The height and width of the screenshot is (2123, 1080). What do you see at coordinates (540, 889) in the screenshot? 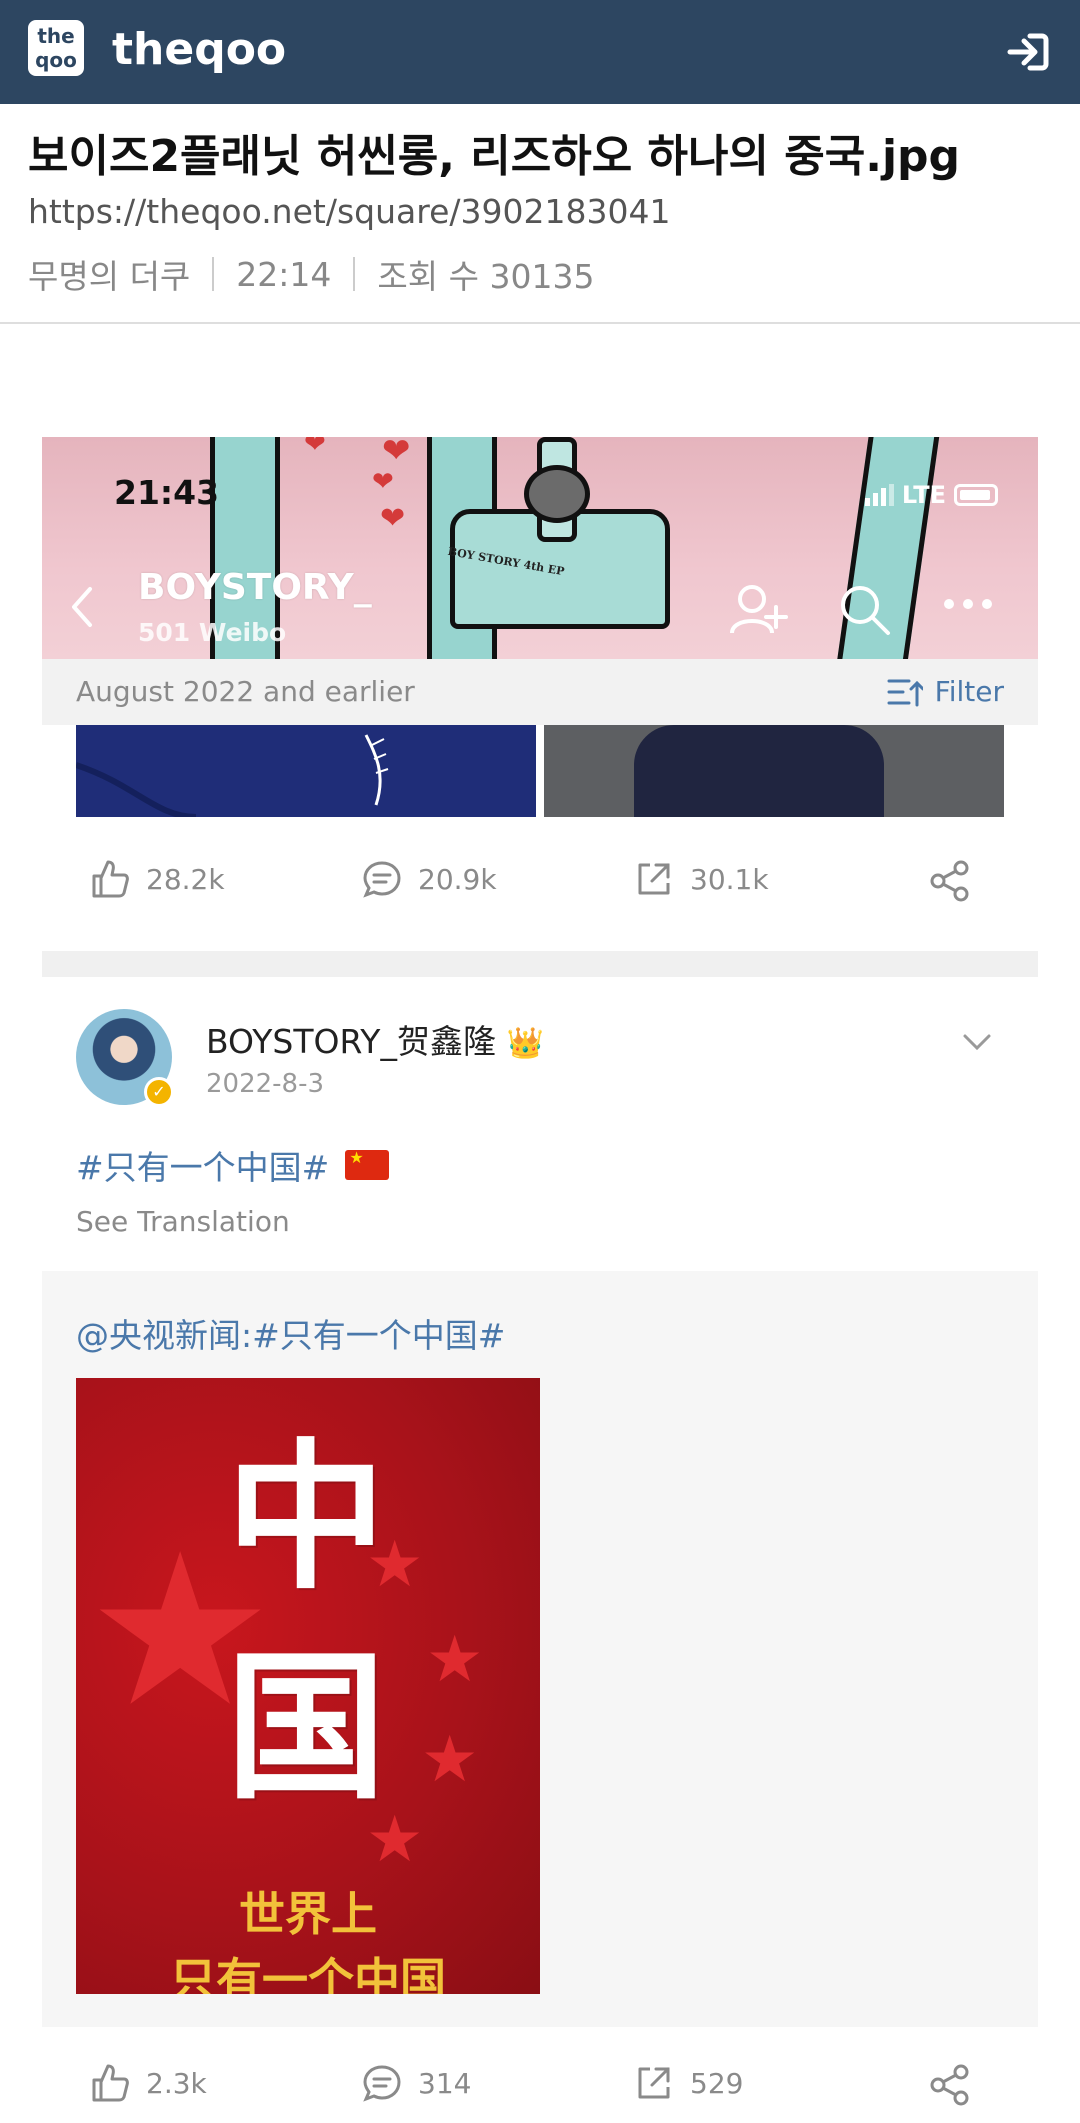
I see `first-post-action-bar: 28.2k 20.9k 30.1k` at bounding box center [540, 889].